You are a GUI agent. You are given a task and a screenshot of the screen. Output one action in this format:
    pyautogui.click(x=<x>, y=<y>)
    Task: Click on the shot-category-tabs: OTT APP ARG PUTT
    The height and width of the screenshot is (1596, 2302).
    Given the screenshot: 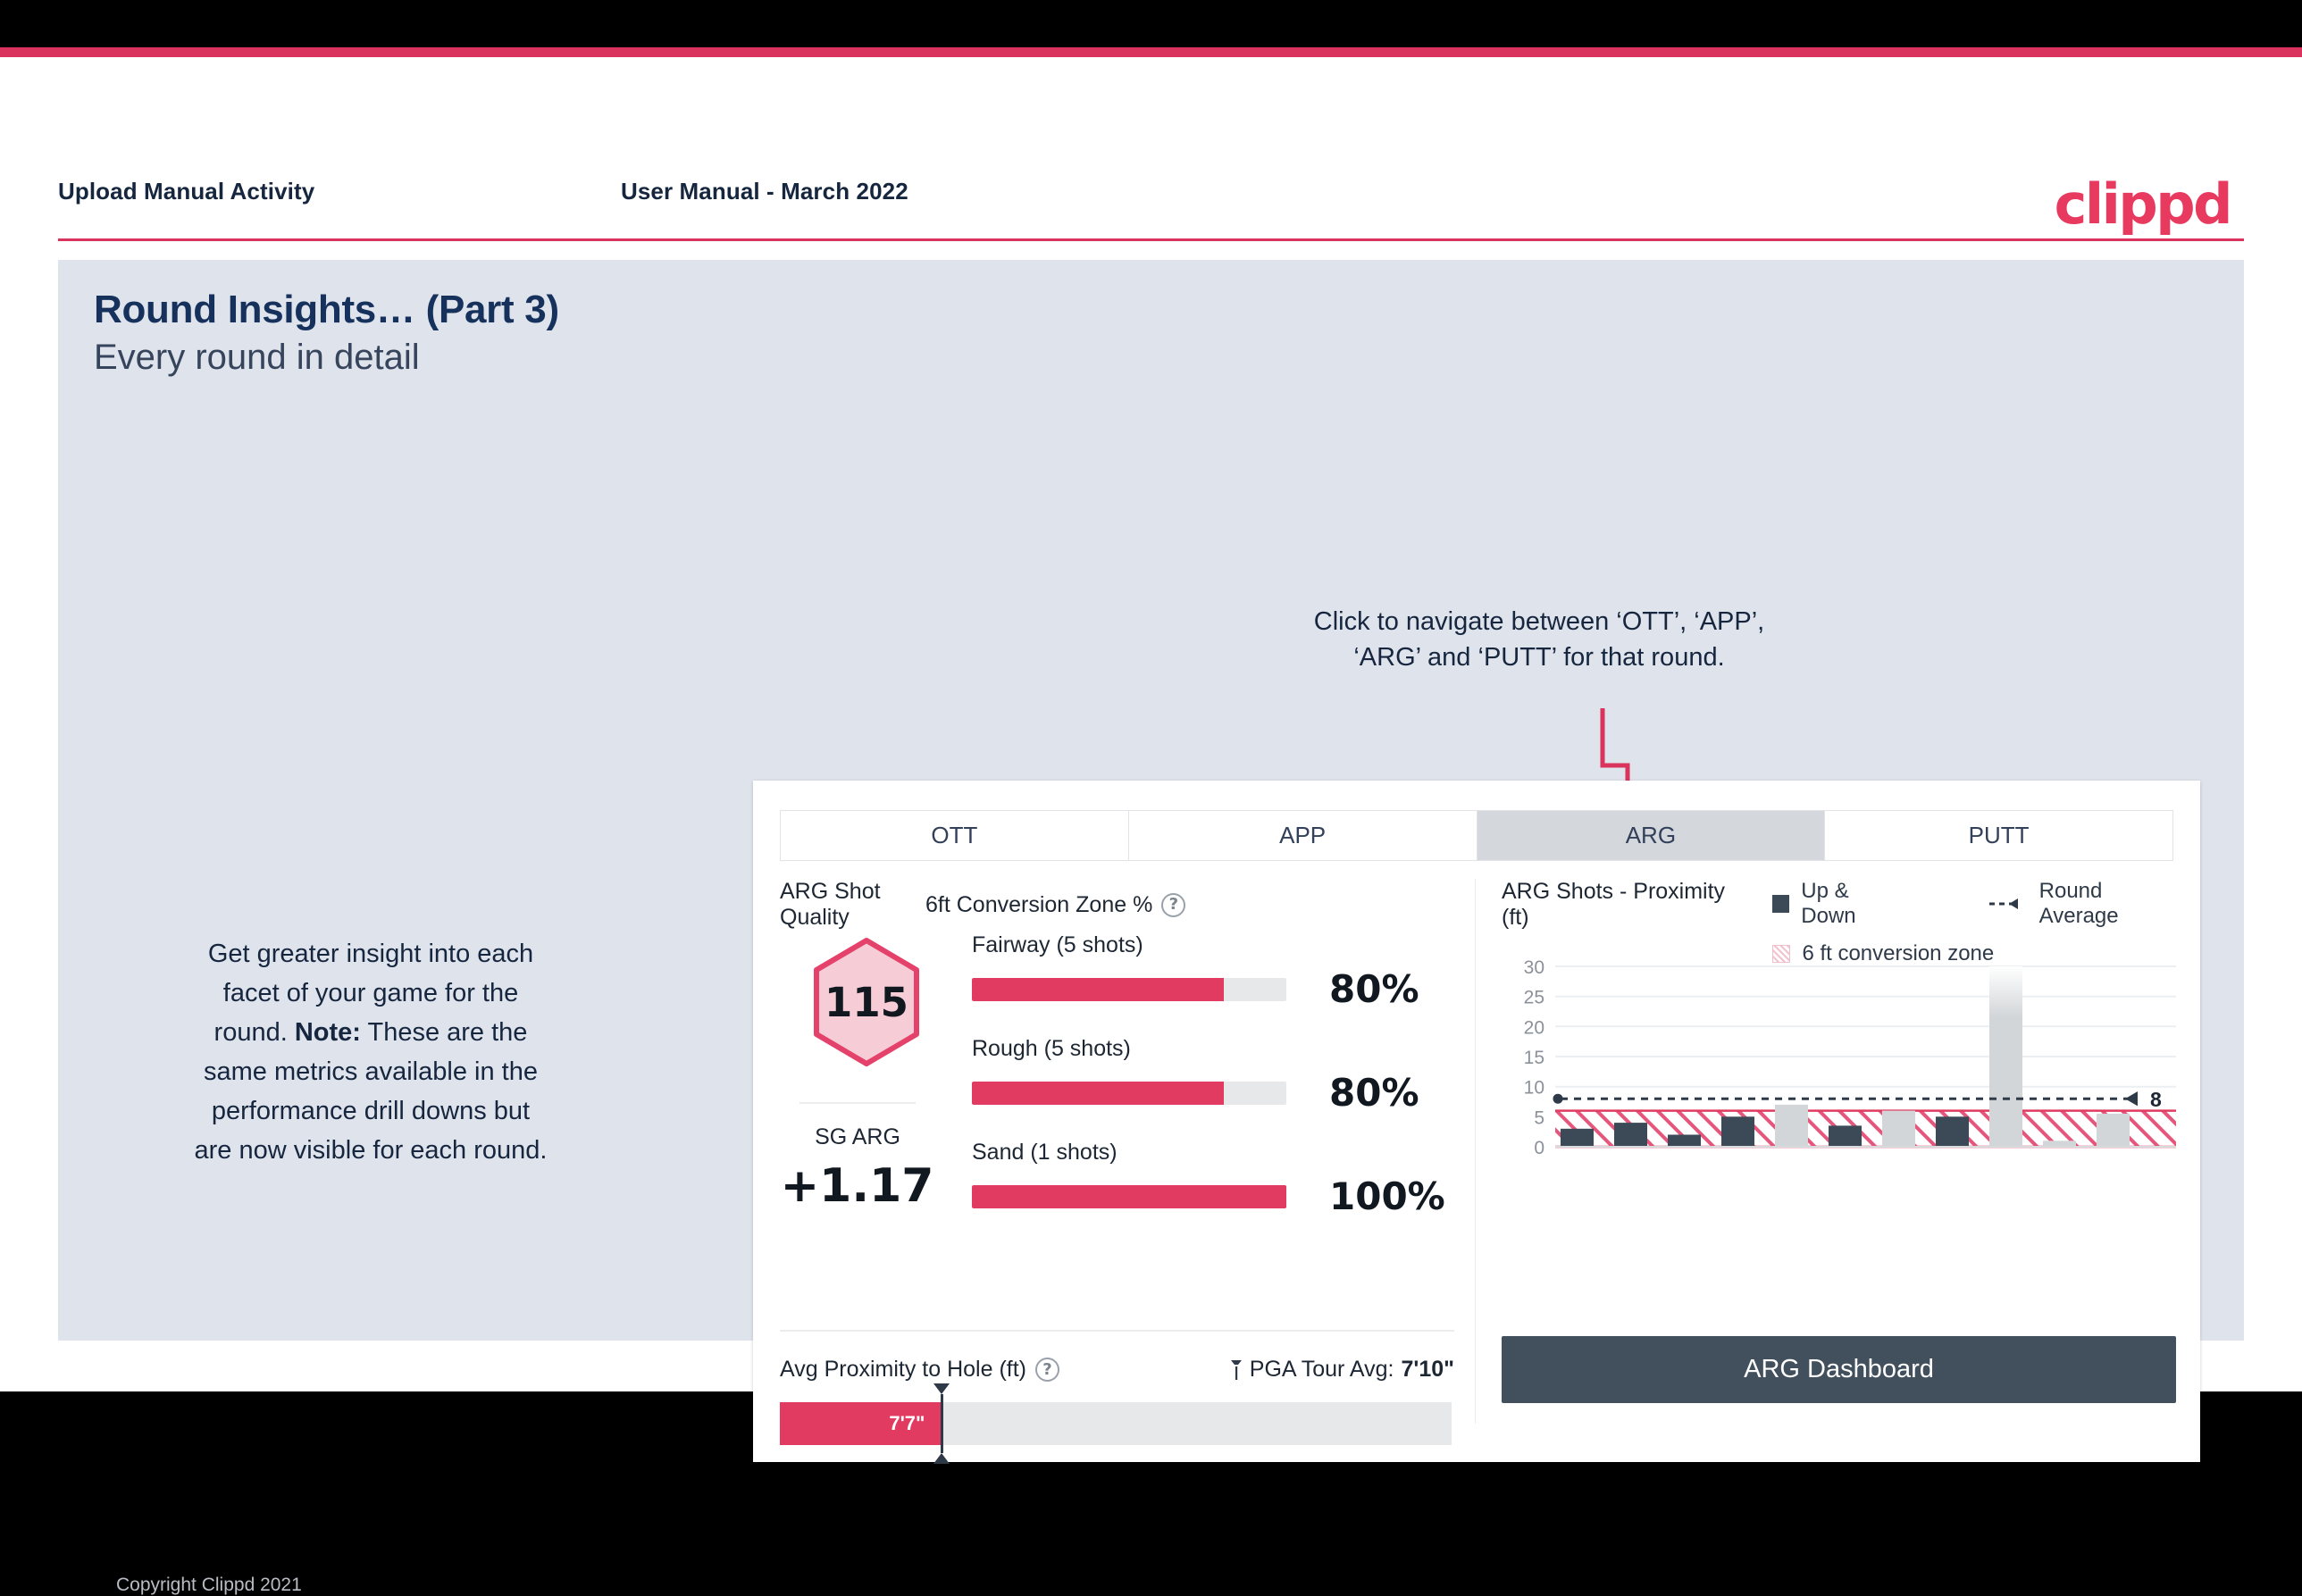 What is the action you would take?
    pyautogui.click(x=1477, y=835)
    